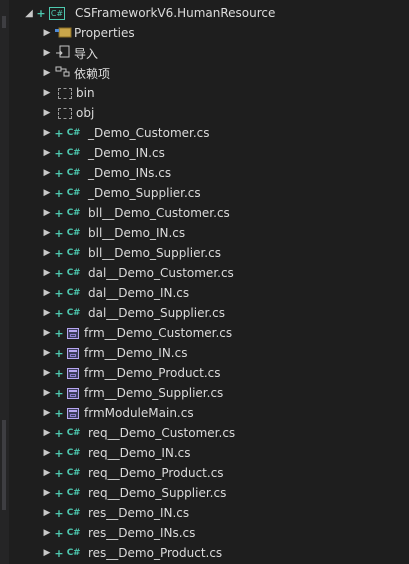  Describe the element at coordinates (133, 493) in the screenshot. I see `tree-item: ▶ + C# req__Demo_Supplier.cs` at that location.